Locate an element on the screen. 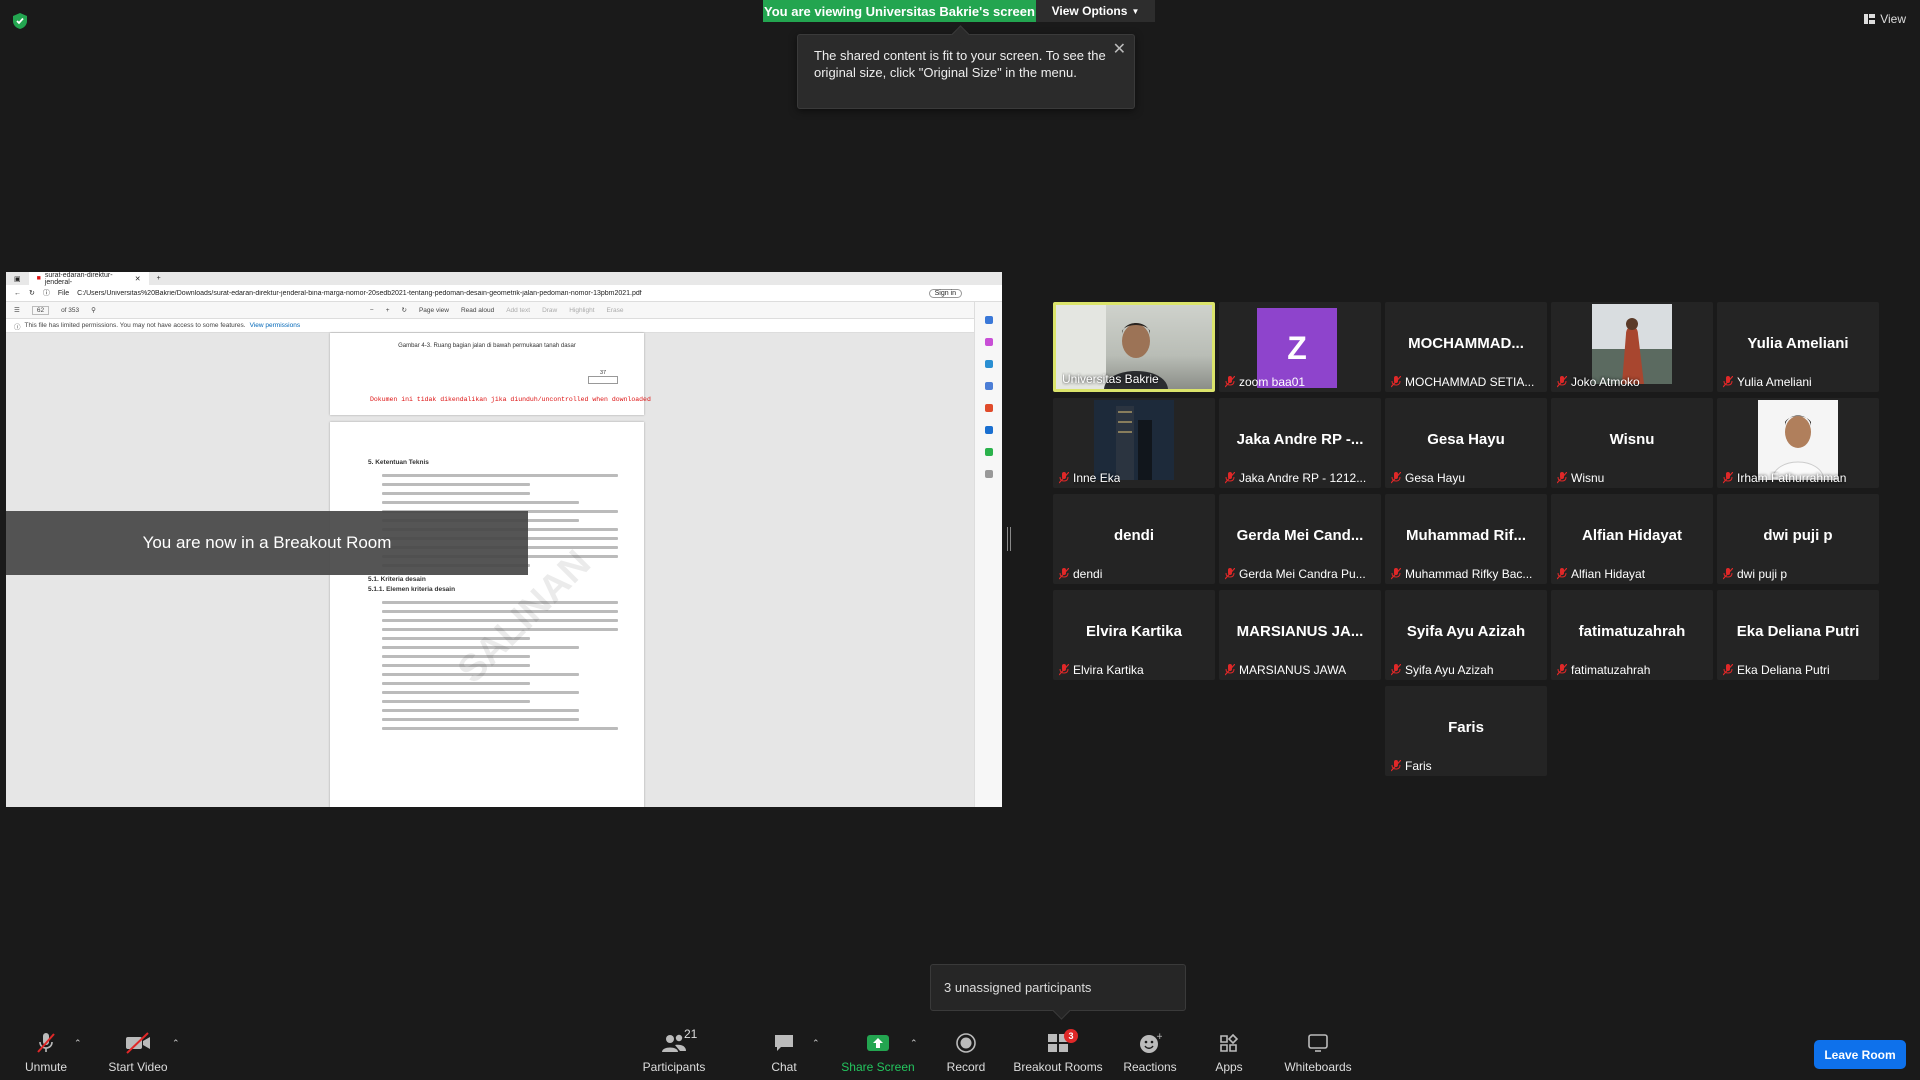 The image size is (1920, 1080). apps-button: Apps is located at coordinates (1229, 1052).